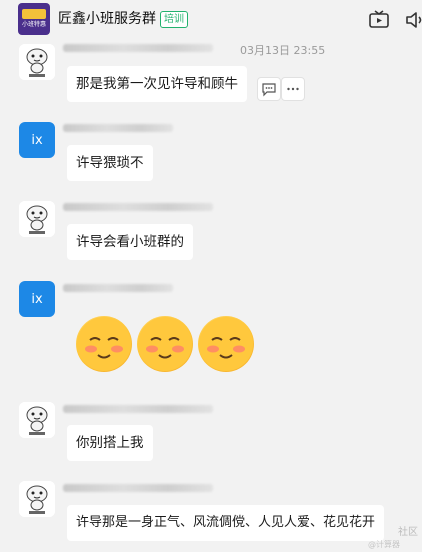  What do you see at coordinates (413, 20) in the screenshot?
I see `speaker-icon` at bounding box center [413, 20].